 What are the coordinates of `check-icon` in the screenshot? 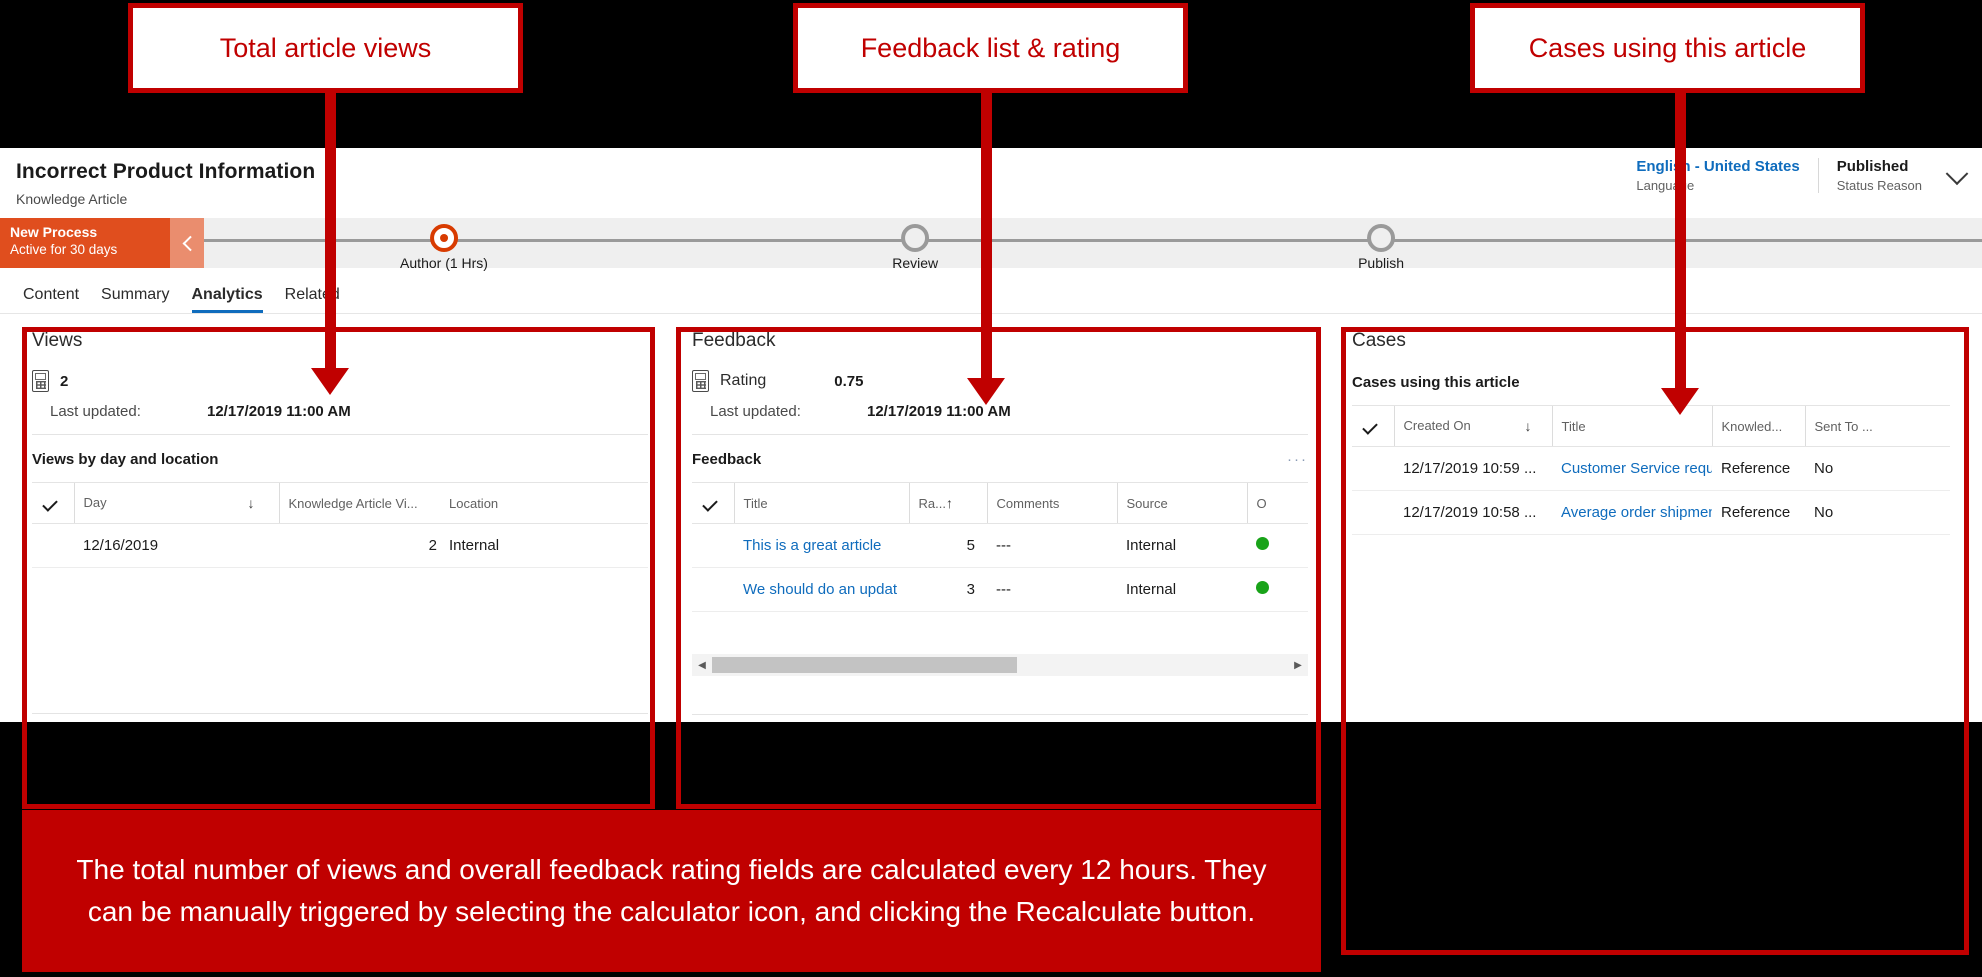 It's located at (1369, 426).